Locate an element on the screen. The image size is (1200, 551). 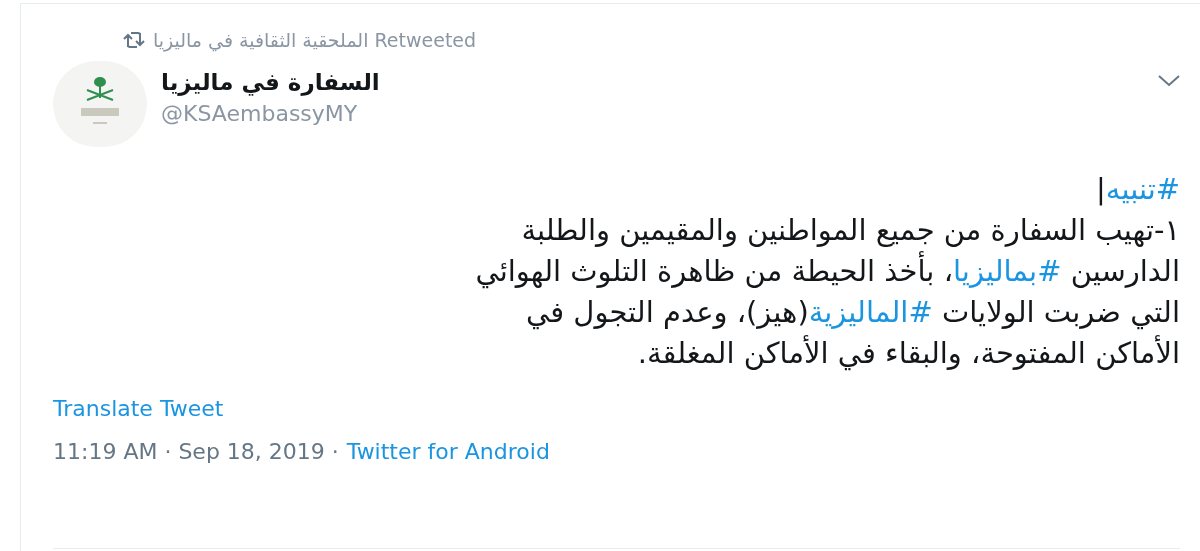
timestamp: 11:19 AM · Sep 18, 2019 · is located at coordinates (196, 451).